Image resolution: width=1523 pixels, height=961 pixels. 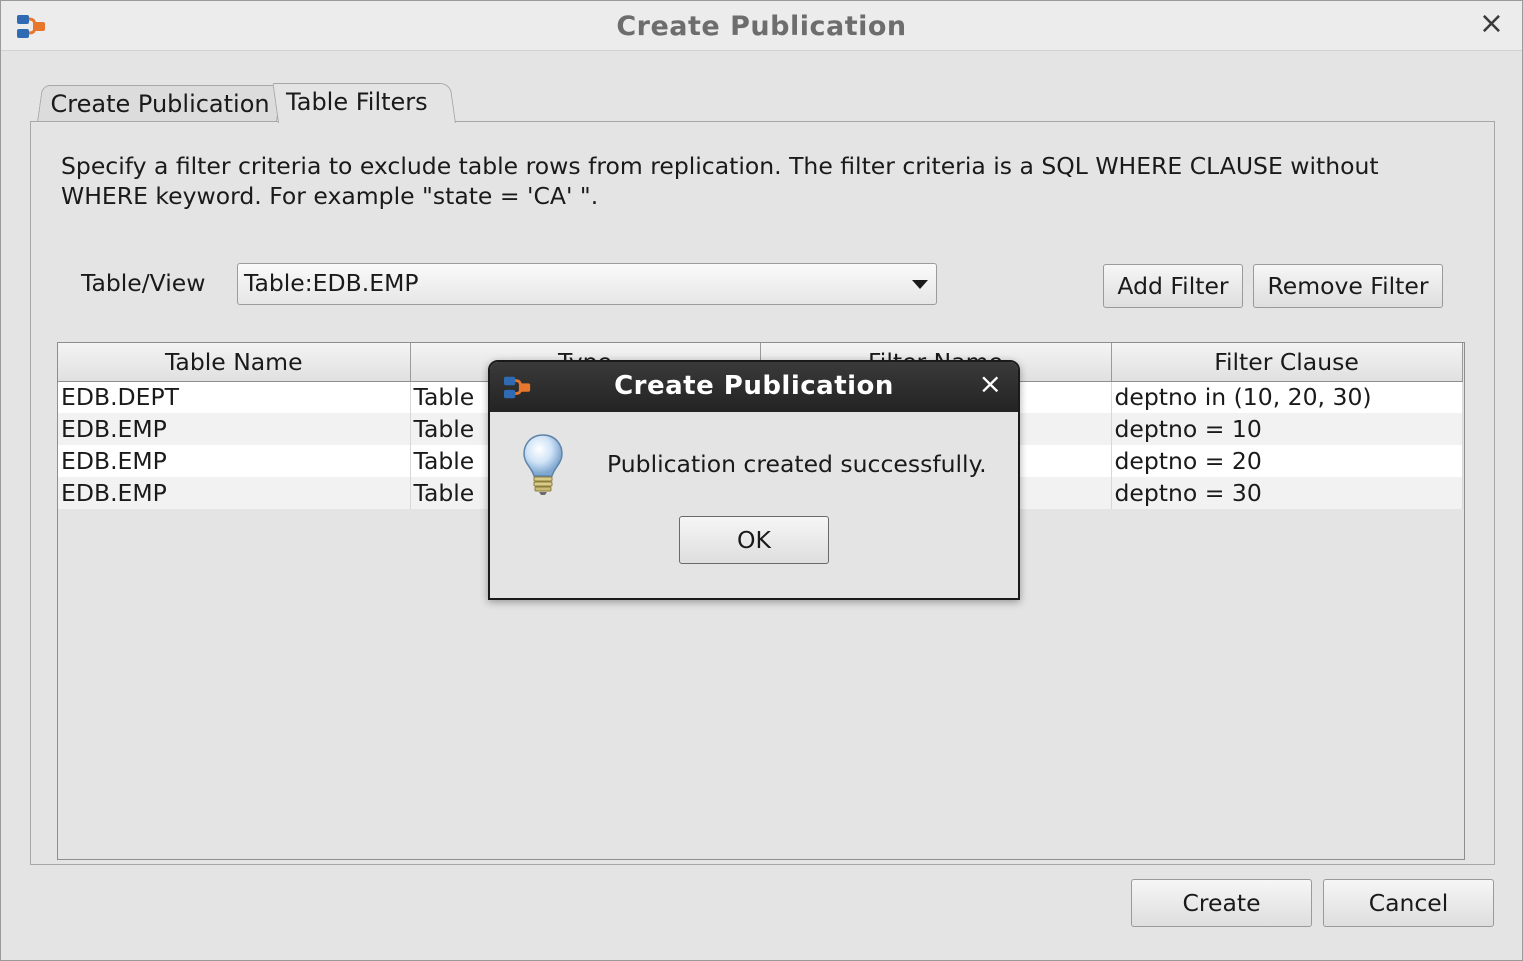 What do you see at coordinates (234, 397) in the screenshot?
I see `cell-table-name: EDB.DEPT` at bounding box center [234, 397].